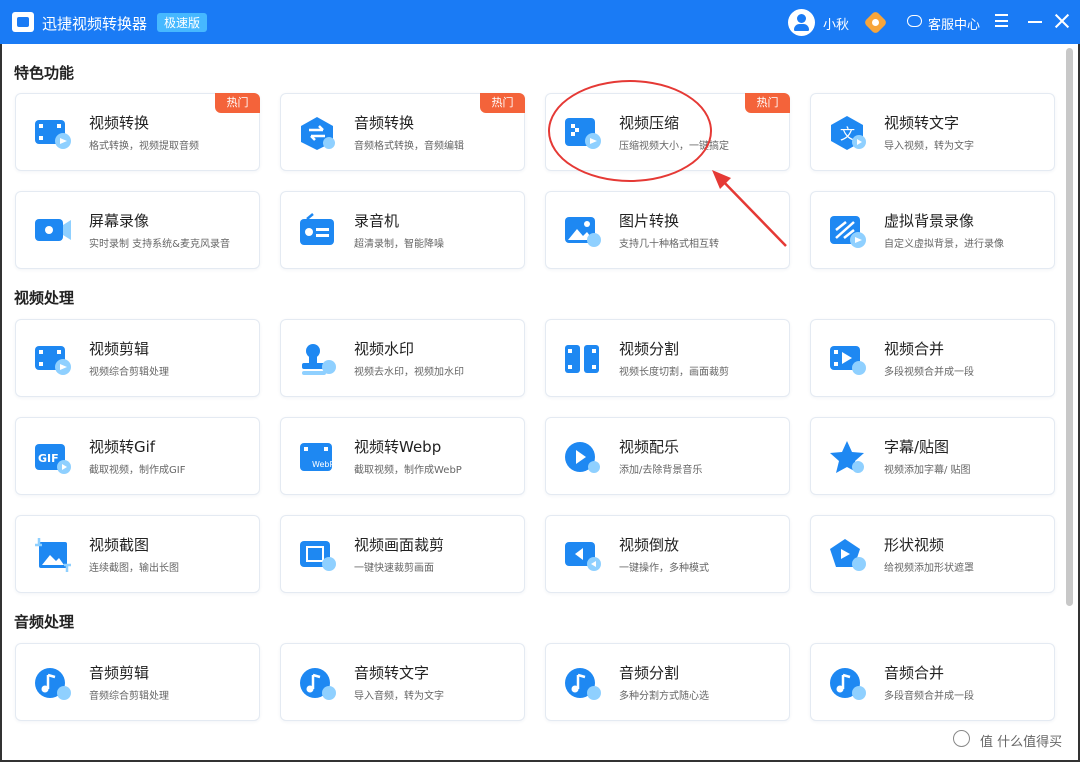 This screenshot has height=762, width=1080. I want to click on card-title: 视频画面裁剪, so click(399, 545).